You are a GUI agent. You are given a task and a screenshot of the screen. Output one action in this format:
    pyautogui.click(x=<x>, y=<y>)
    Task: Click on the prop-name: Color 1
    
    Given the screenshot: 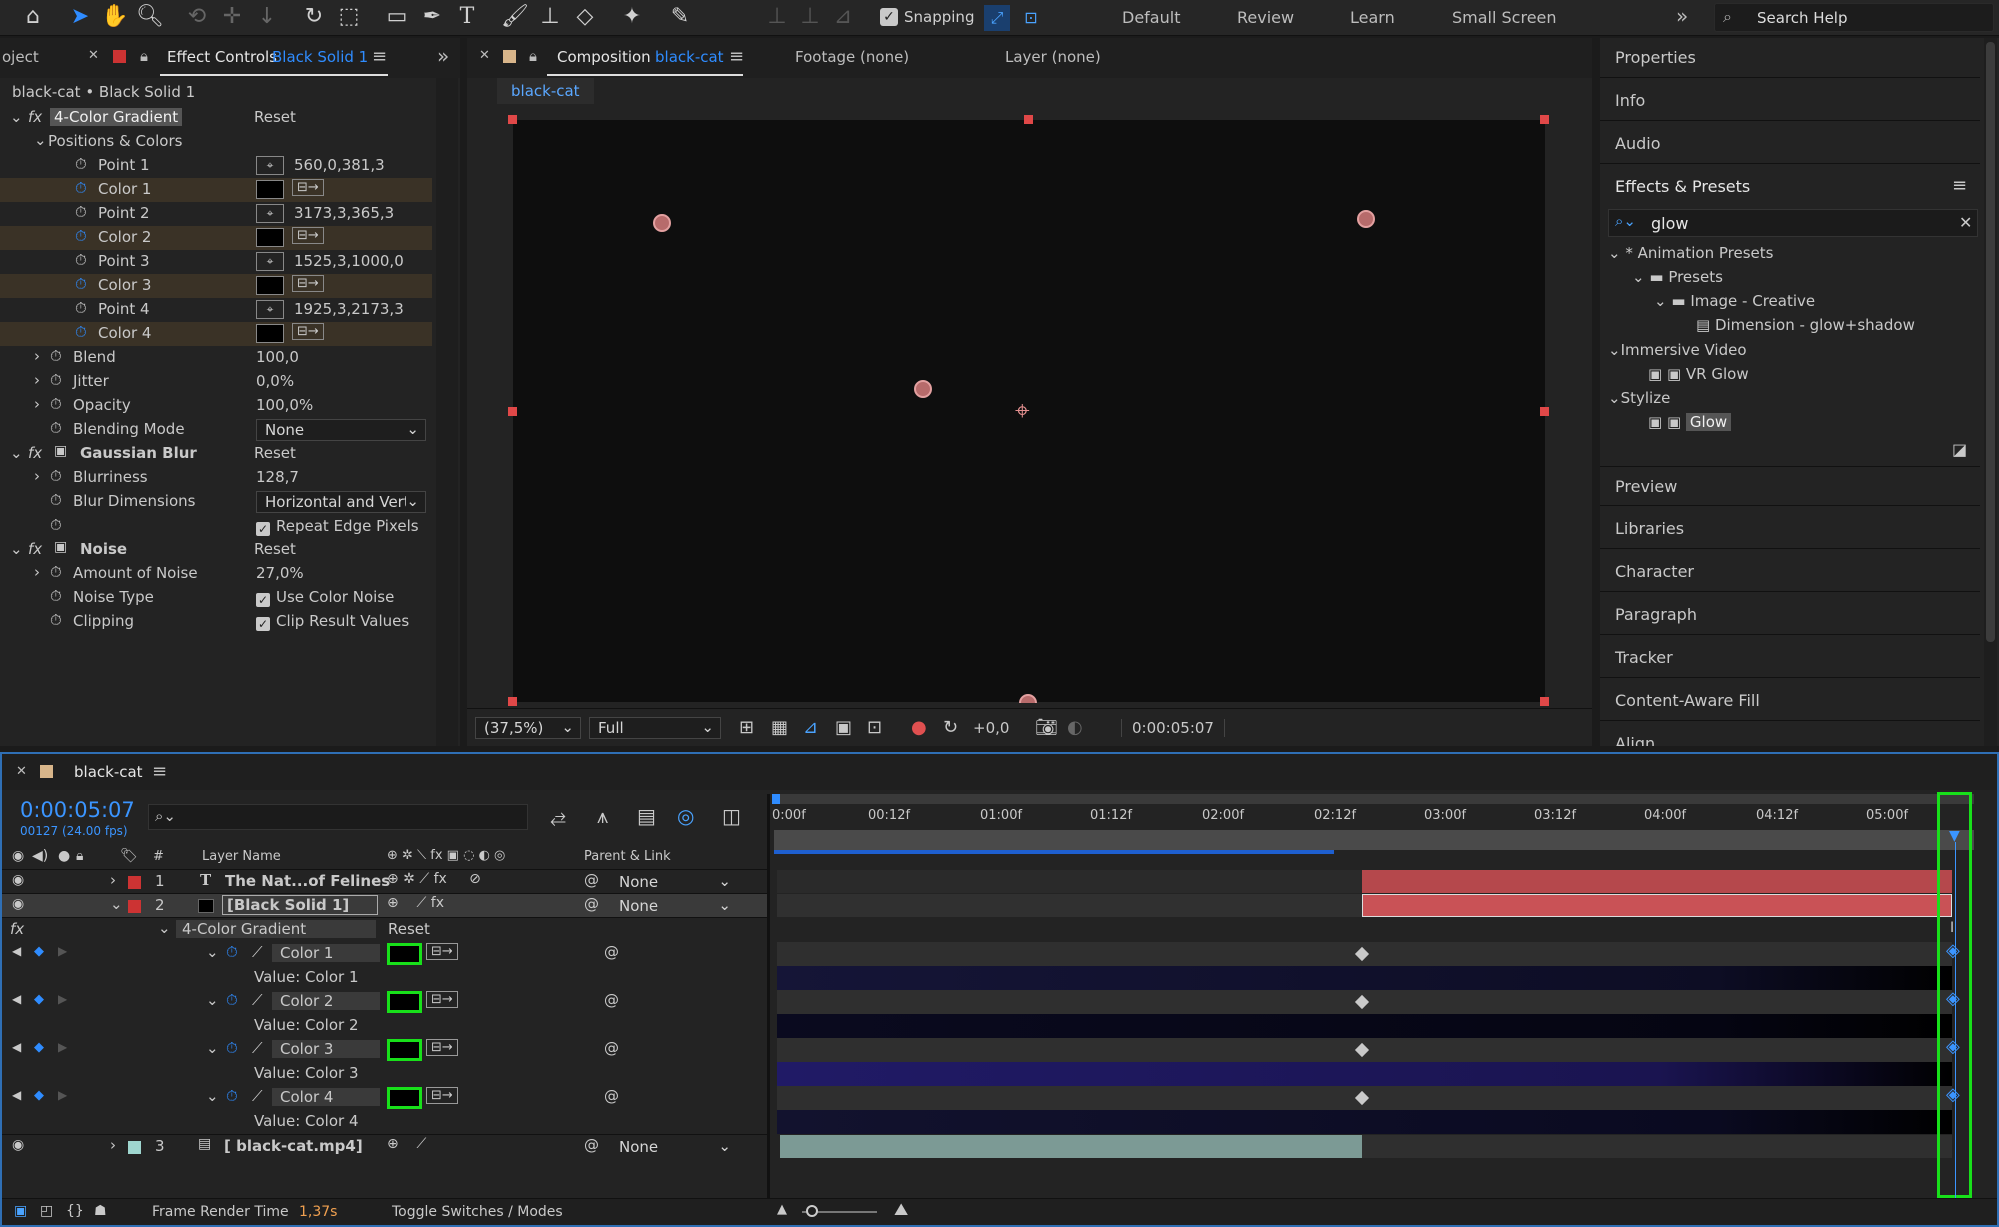 What is the action you would take?
    pyautogui.click(x=326, y=953)
    